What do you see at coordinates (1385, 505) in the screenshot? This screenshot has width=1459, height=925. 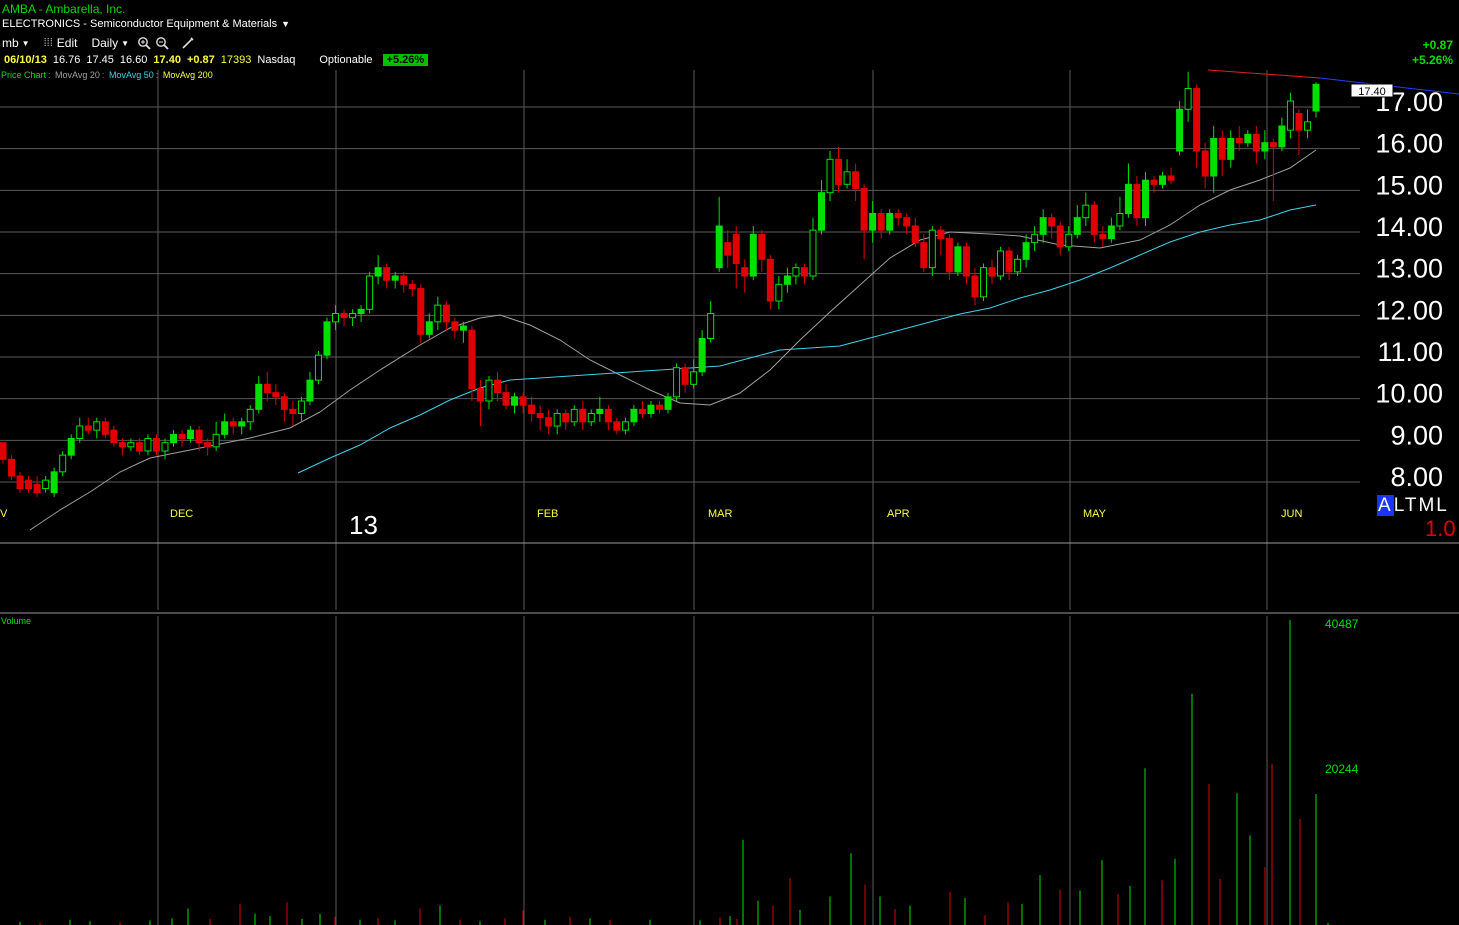 I see `indicator-letter: A` at bounding box center [1385, 505].